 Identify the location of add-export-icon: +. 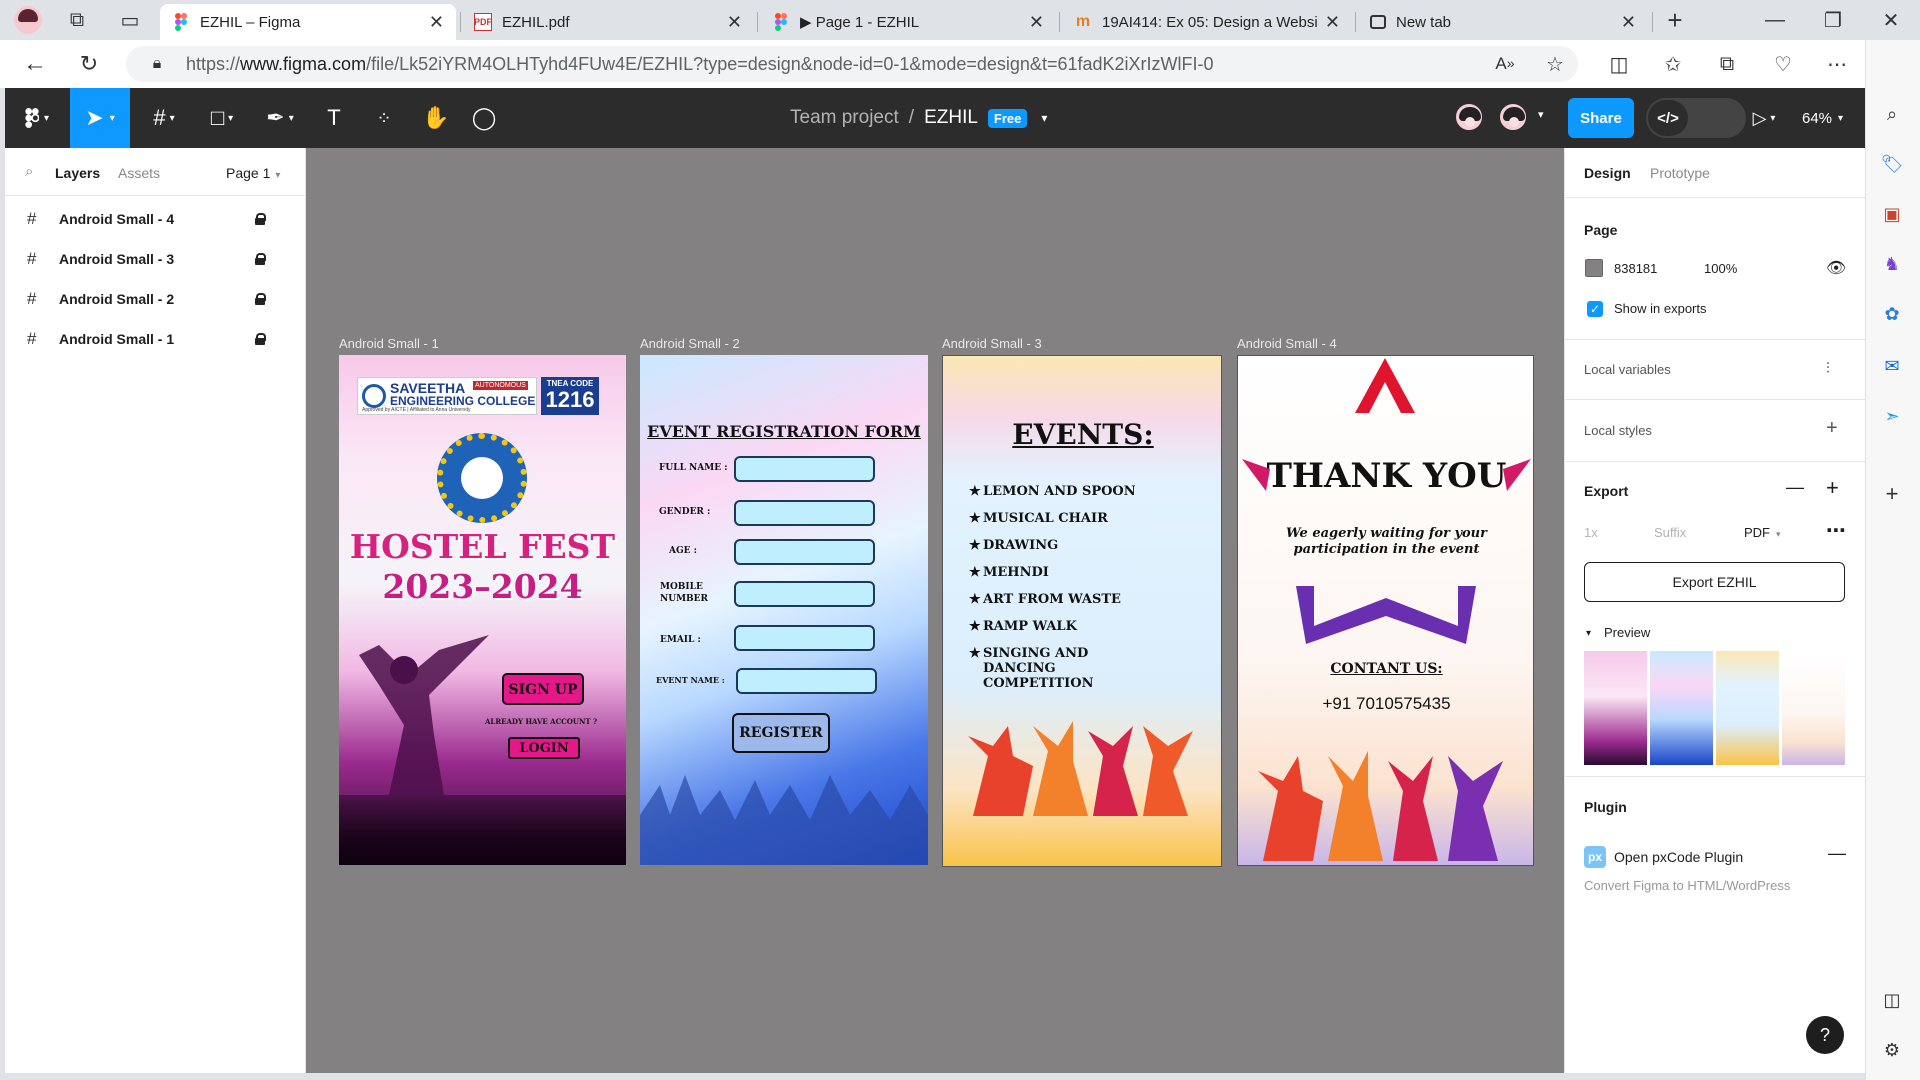
(1832, 488).